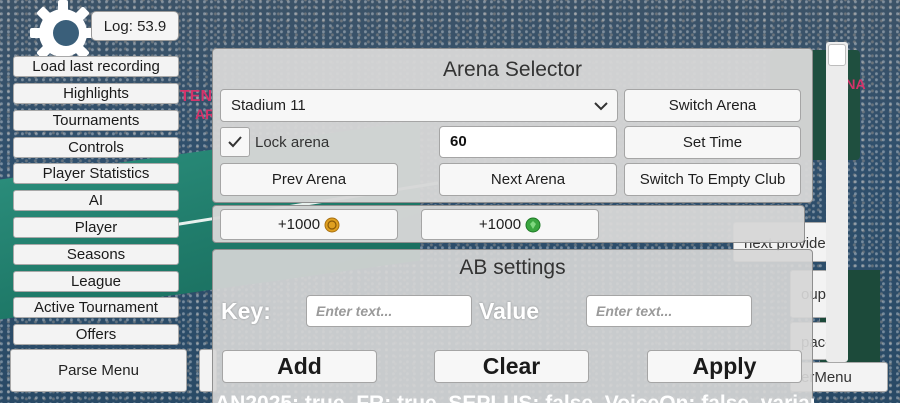 The width and height of the screenshot is (900, 403). I want to click on active-tournament-button: Active Tournament, so click(96, 307).